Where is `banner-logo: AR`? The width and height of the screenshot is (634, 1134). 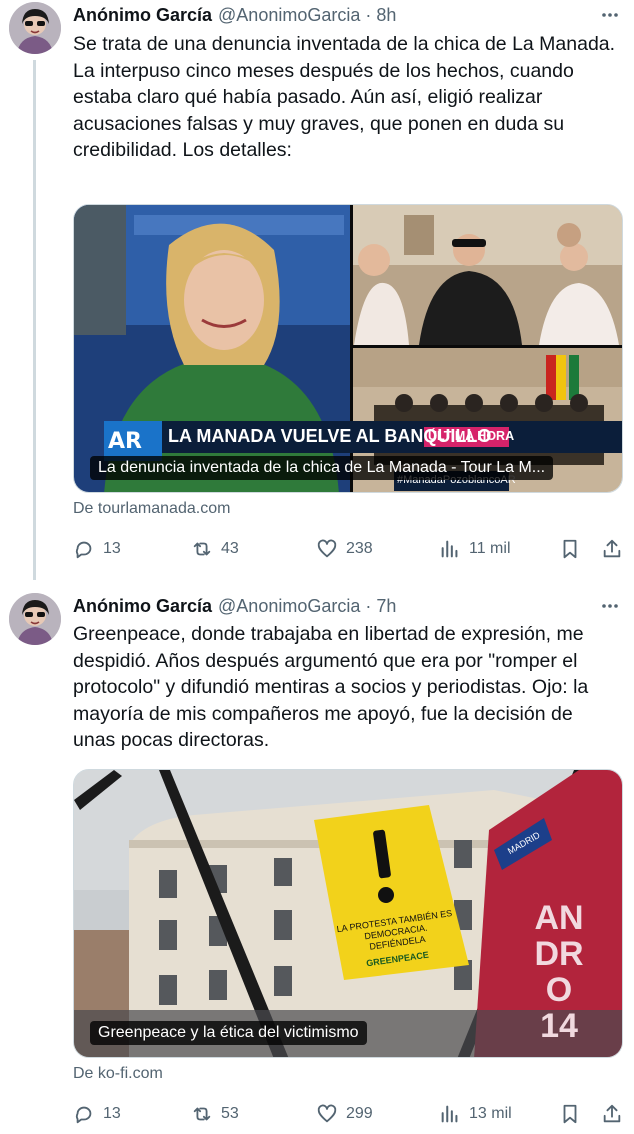
banner-logo: AR is located at coordinates (125, 441).